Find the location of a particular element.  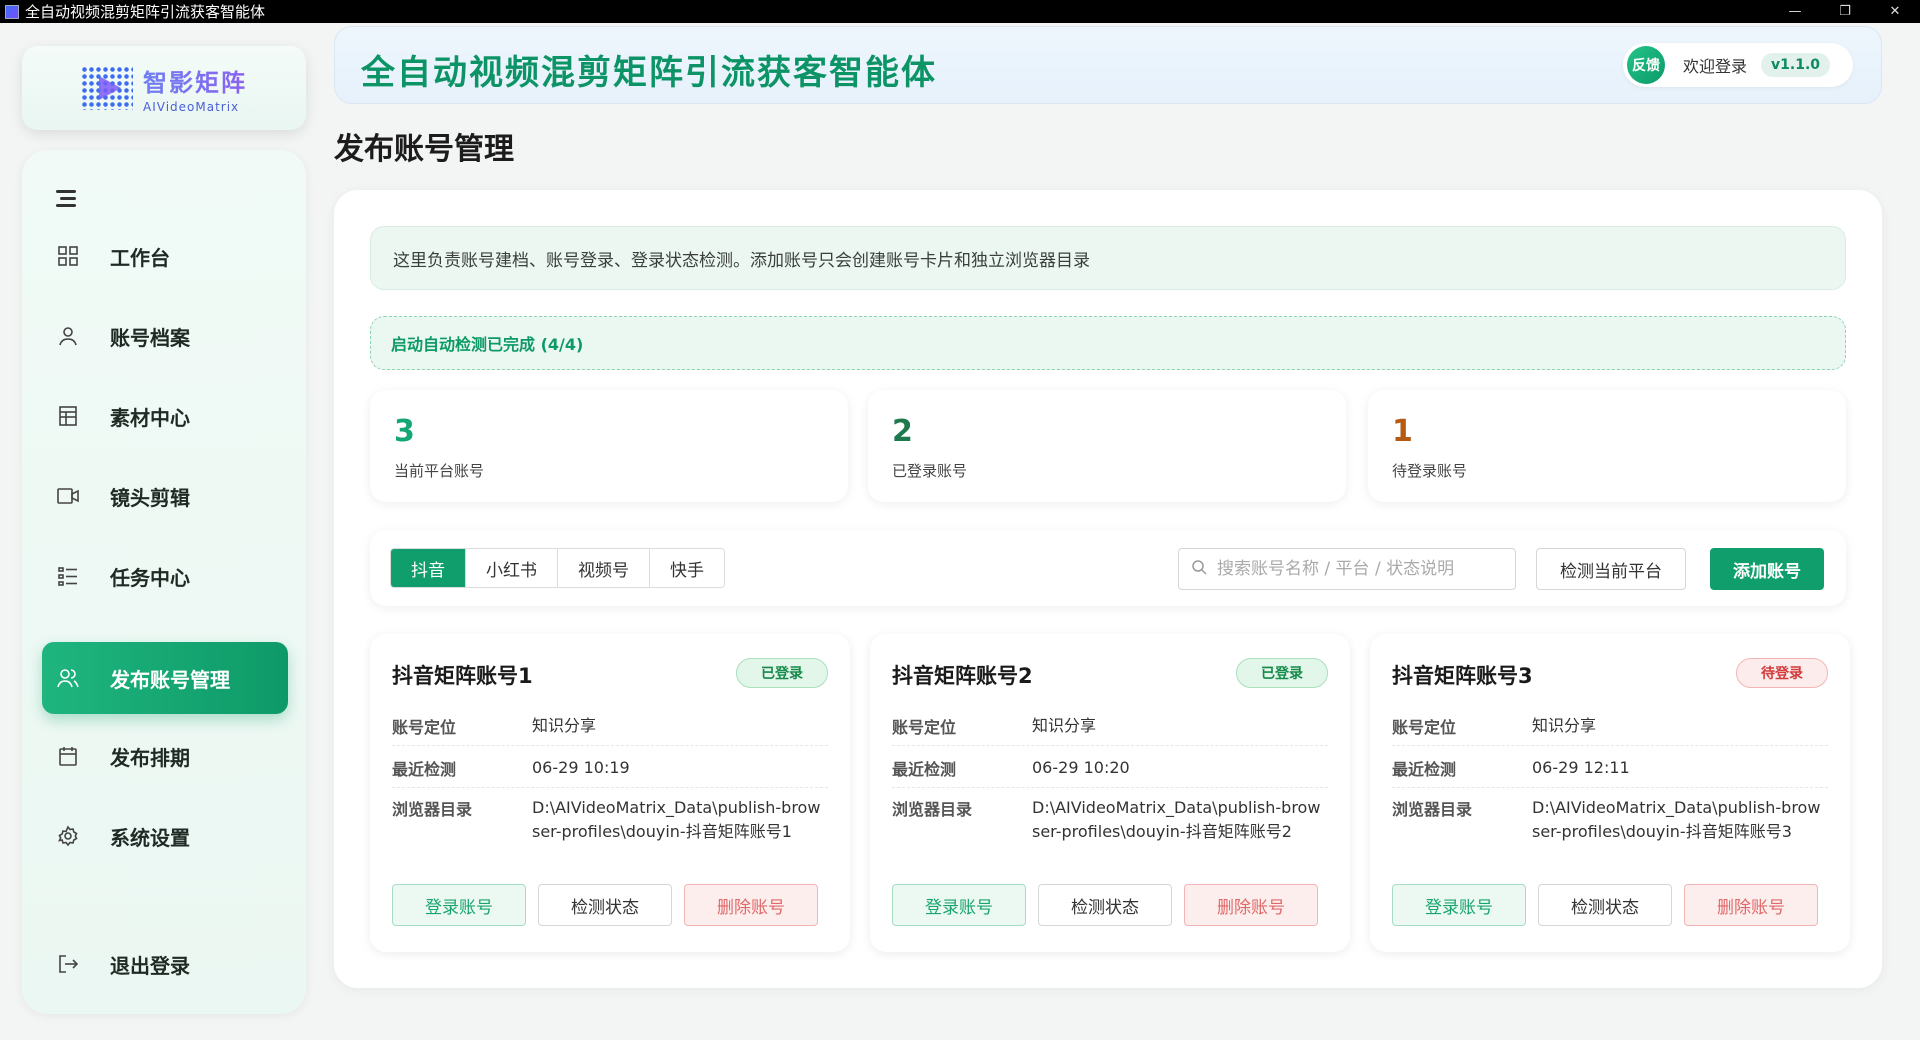

sidebar-item-workbench: 工作台 is located at coordinates (165, 256).